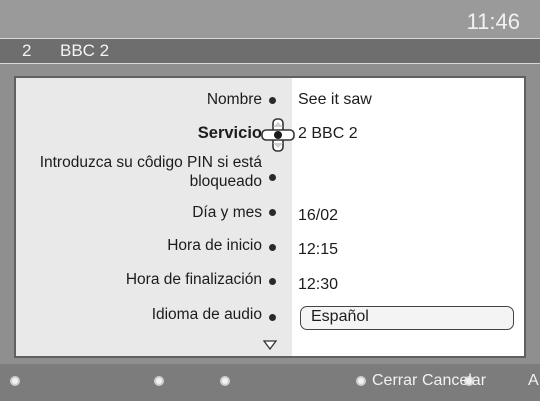 Image resolution: width=540 pixels, height=401 pixels. What do you see at coordinates (229, 133) in the screenshot?
I see `label-servicio: Servicio` at bounding box center [229, 133].